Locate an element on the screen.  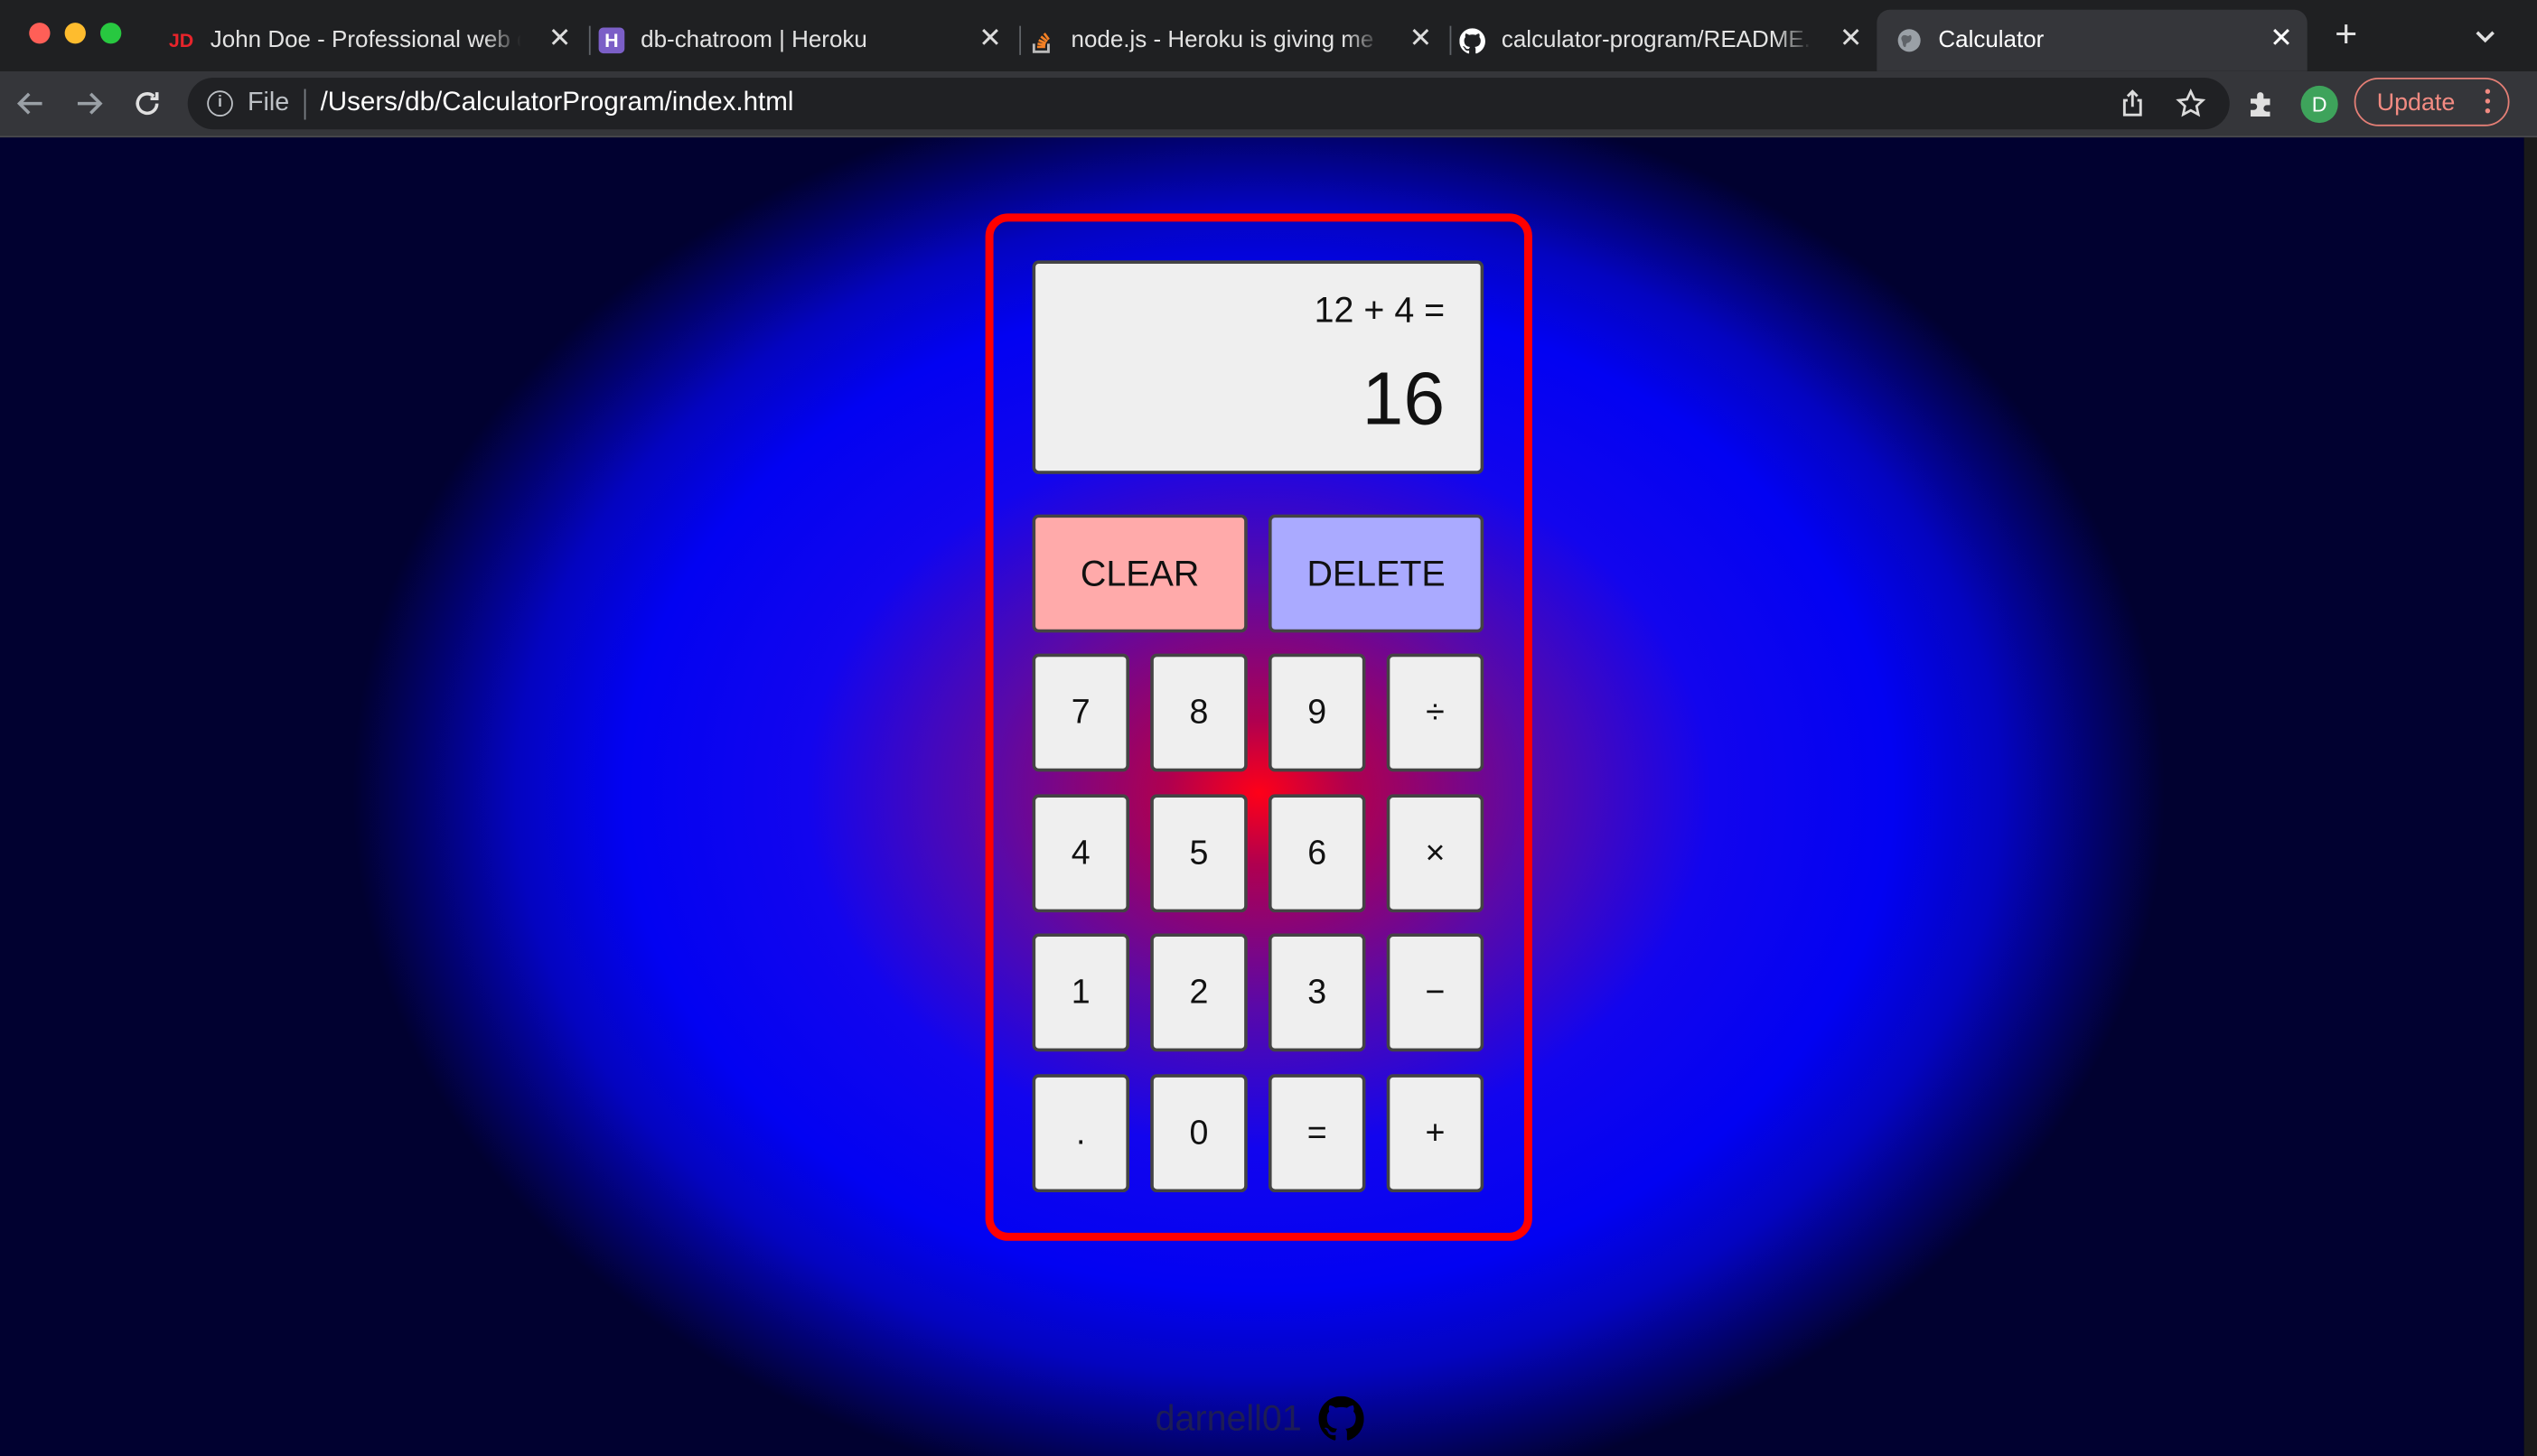
tab-title: db-chatroom | Heroku is located at coordinates (754, 40).